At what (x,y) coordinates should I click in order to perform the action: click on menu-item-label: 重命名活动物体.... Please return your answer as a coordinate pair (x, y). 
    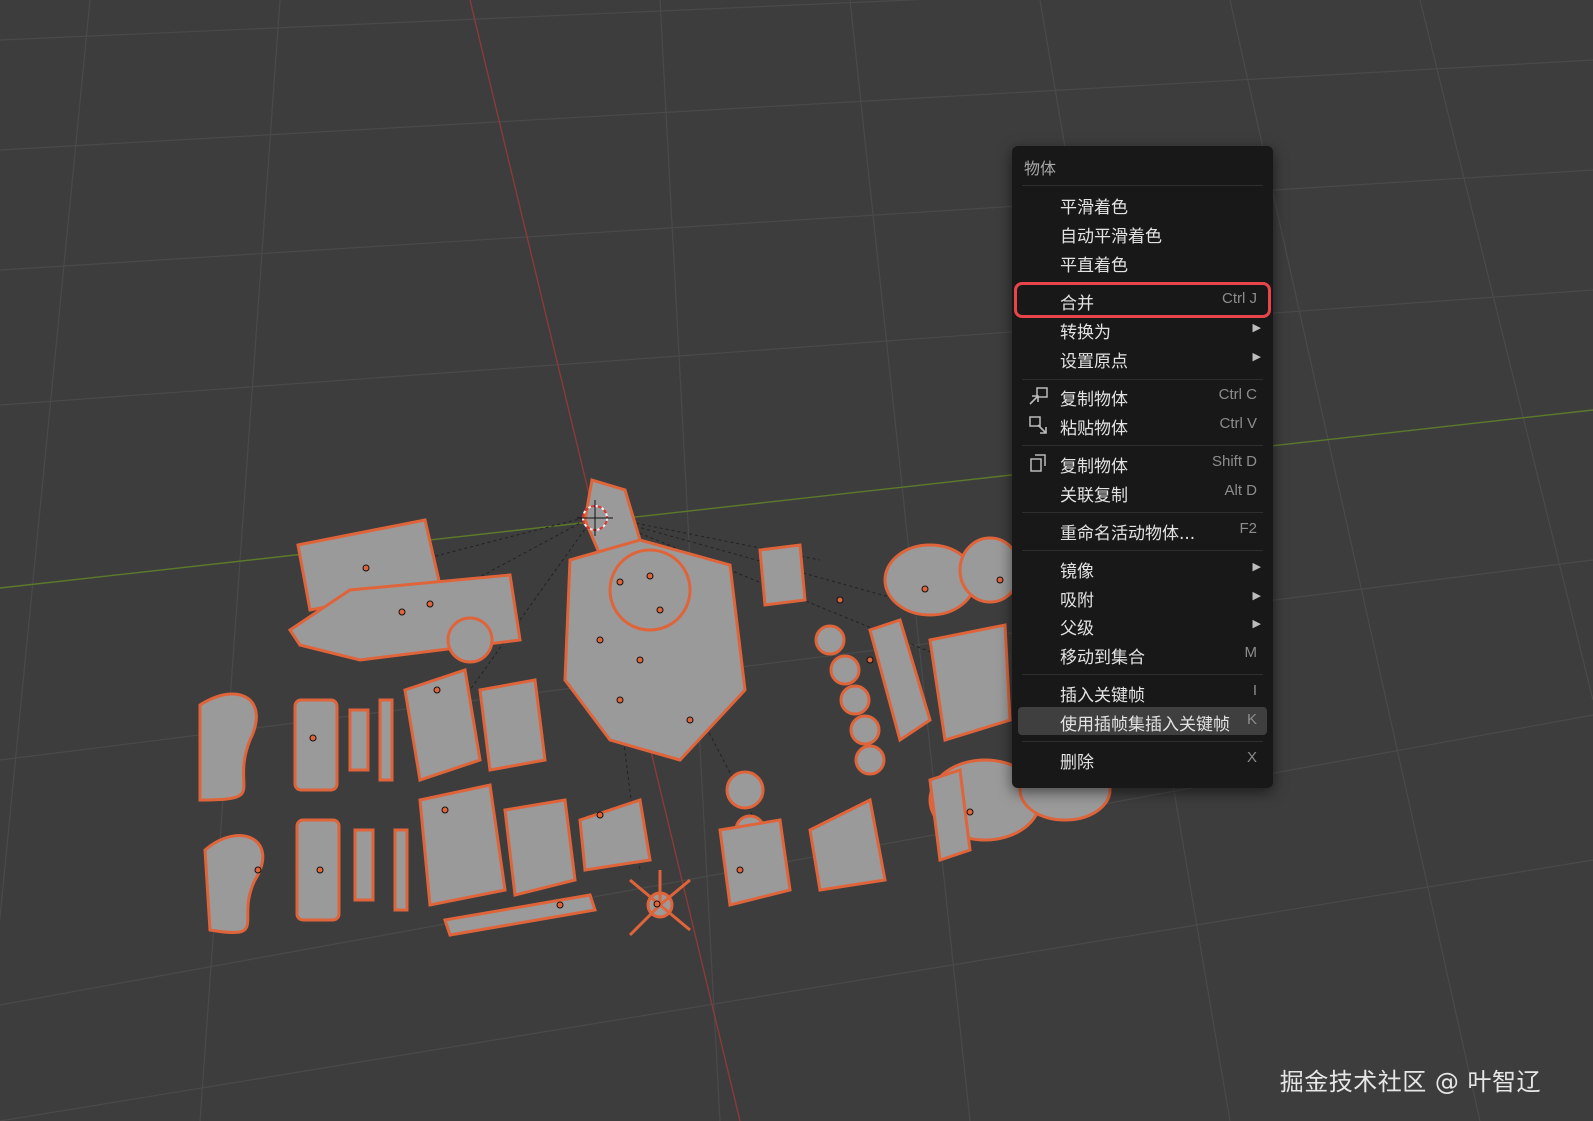
    Looking at the image, I should click on (1128, 534).